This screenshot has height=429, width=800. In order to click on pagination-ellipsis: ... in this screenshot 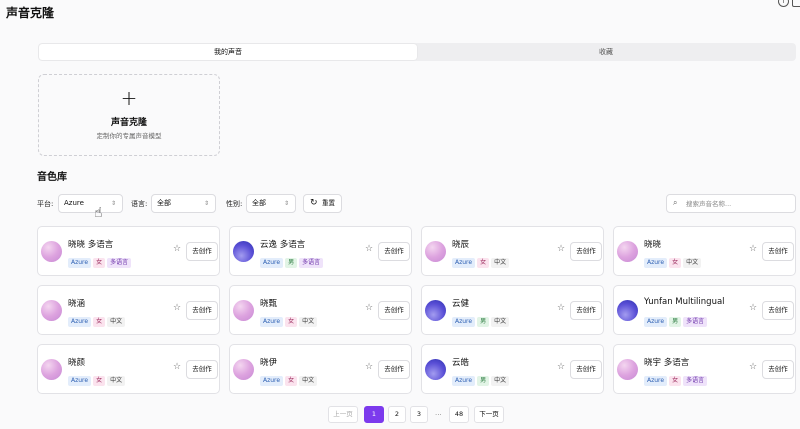, I will do `click(438, 413)`.